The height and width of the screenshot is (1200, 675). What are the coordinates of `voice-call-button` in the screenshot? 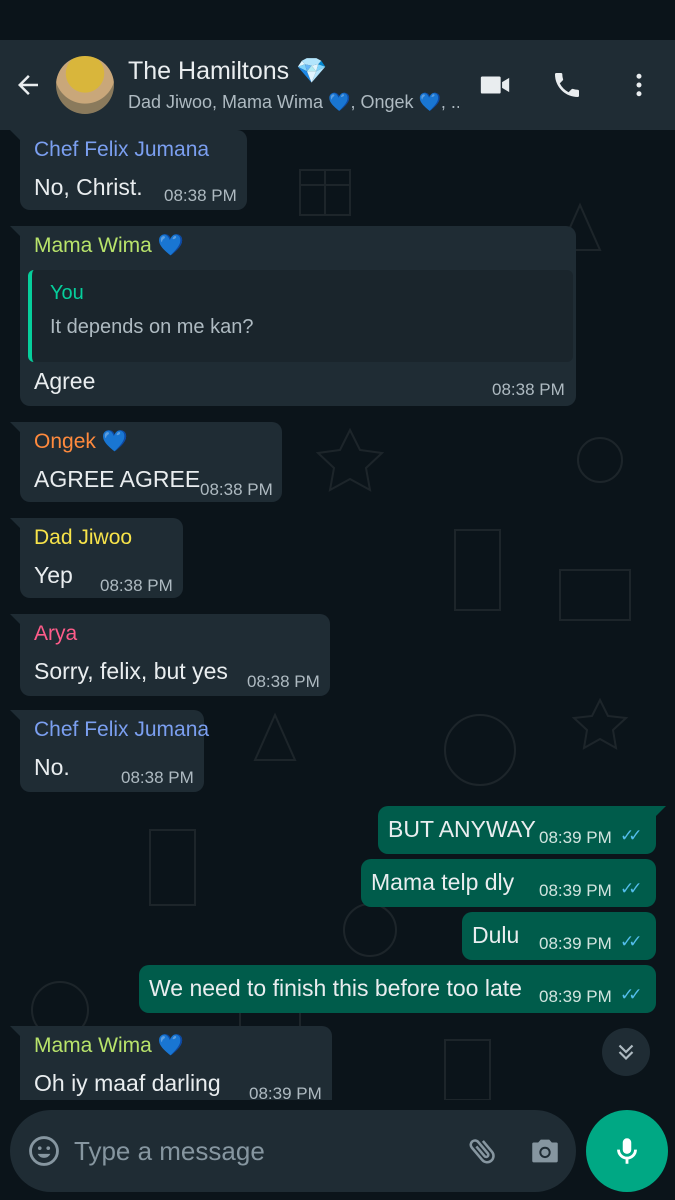 It's located at (567, 85).